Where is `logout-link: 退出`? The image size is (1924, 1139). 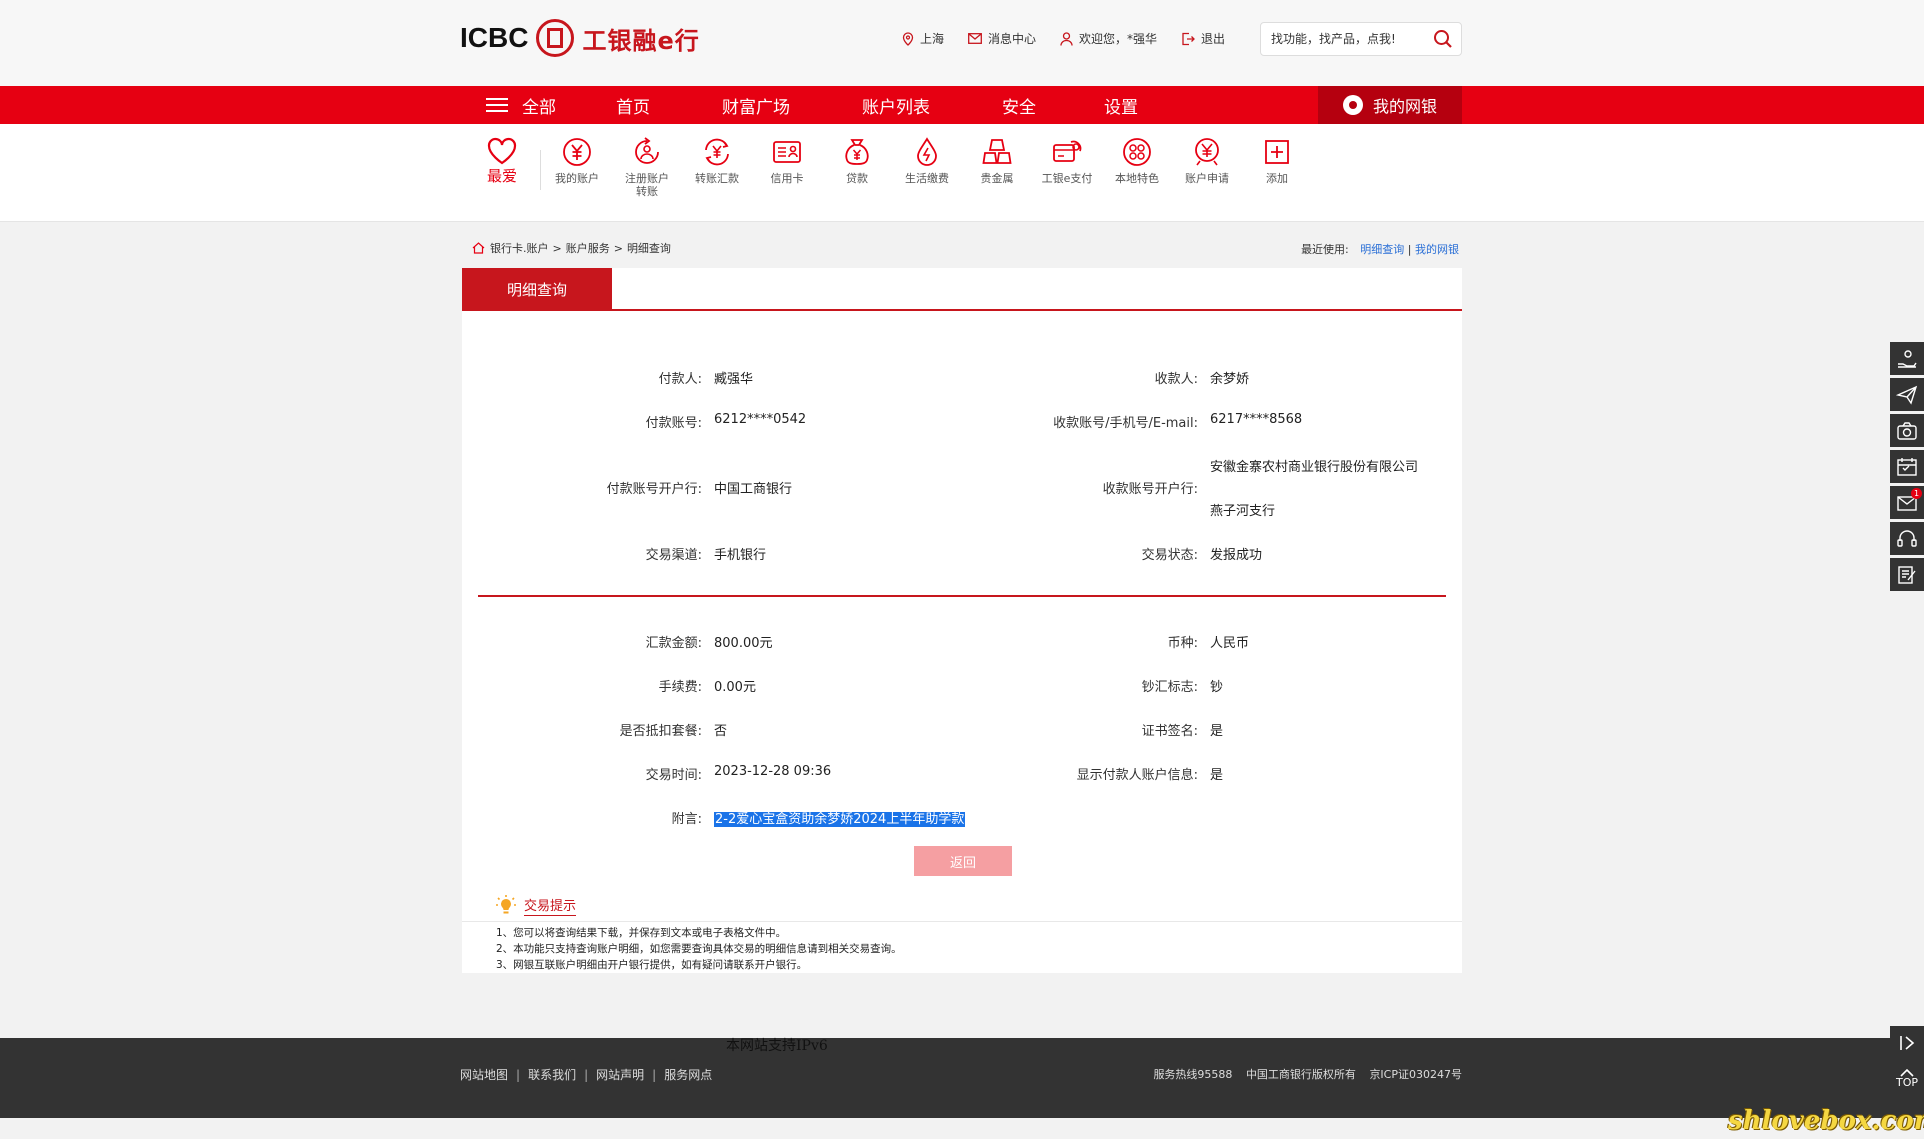 logout-link: 退出 is located at coordinates (1203, 38).